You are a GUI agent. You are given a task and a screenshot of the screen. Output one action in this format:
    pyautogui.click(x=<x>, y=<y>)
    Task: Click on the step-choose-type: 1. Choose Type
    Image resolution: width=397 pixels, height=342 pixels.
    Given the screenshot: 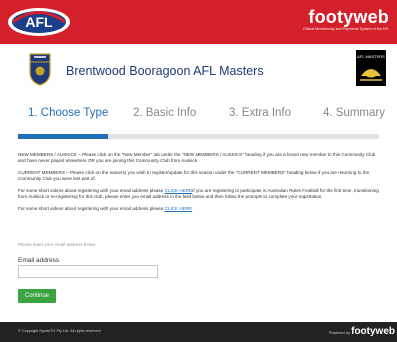 What is the action you would take?
    pyautogui.click(x=68, y=113)
    